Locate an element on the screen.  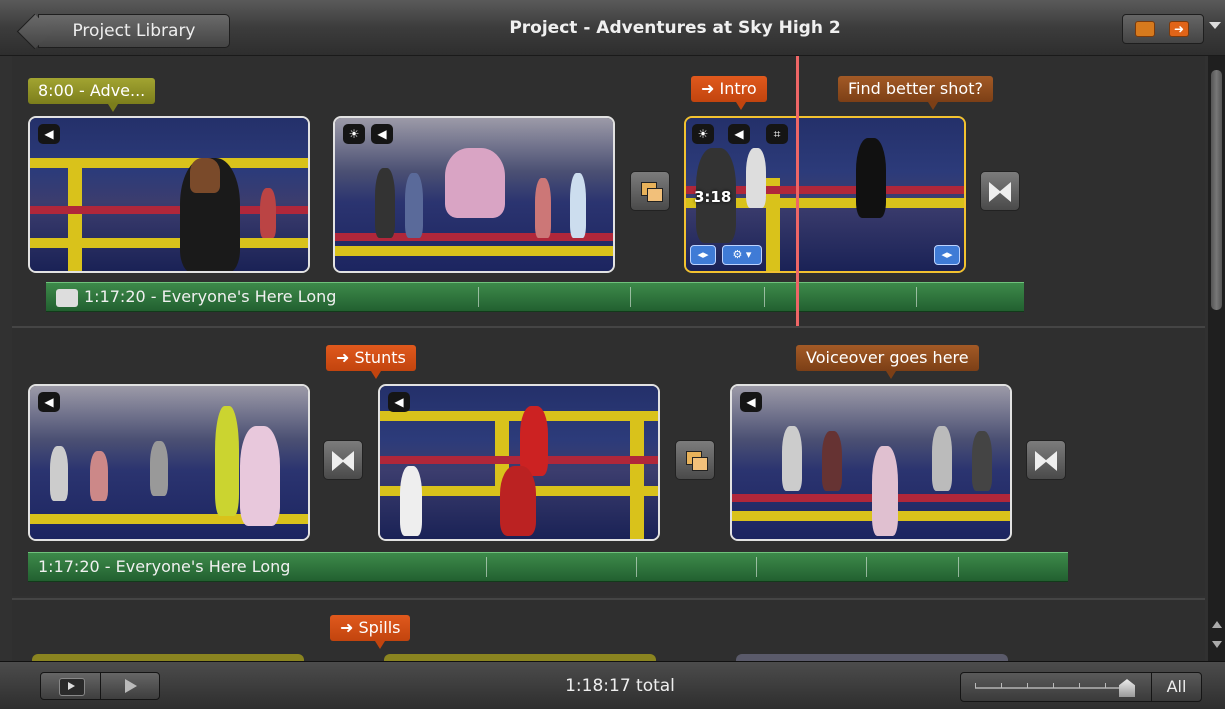
total-duration: 1:18:17 total is located at coordinates (620, 686).